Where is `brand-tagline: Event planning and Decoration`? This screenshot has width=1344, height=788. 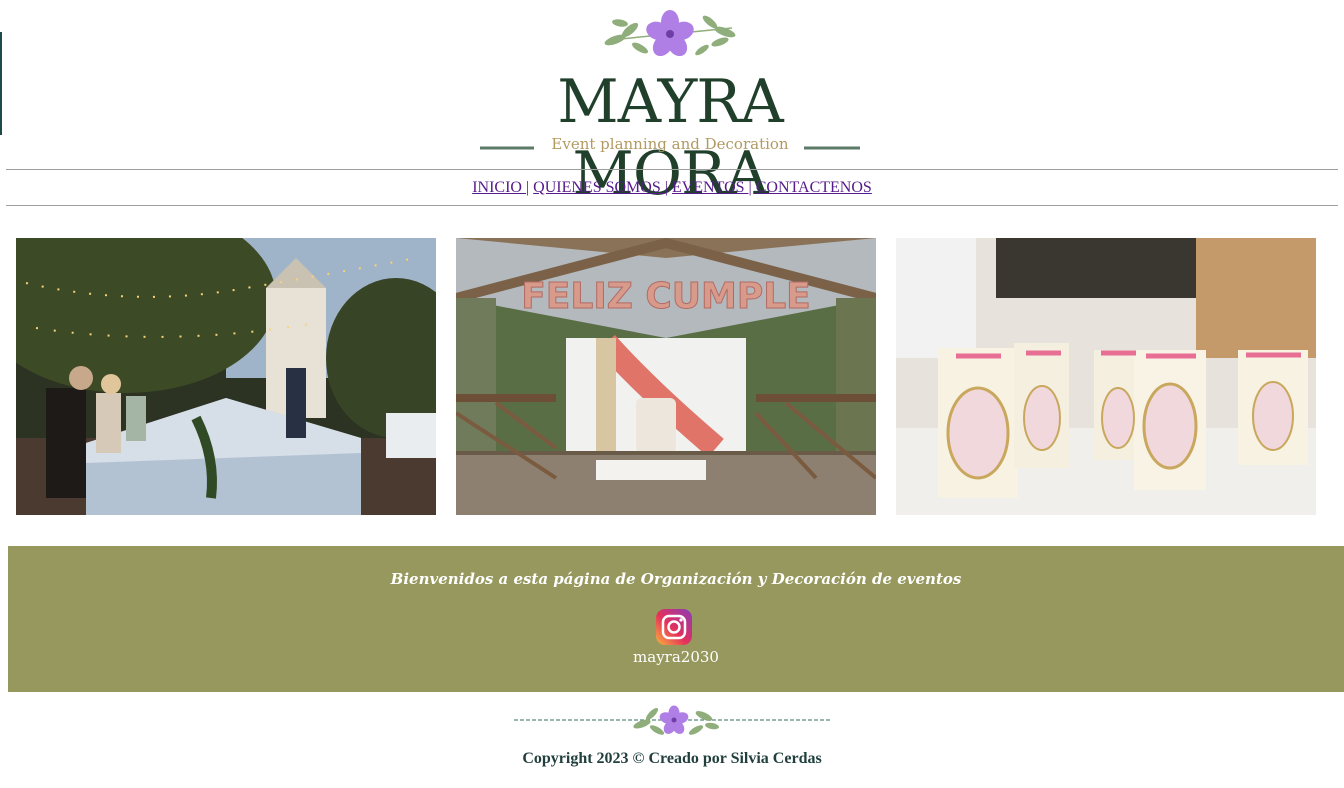
brand-tagline: Event planning and Decoration is located at coordinates (670, 144).